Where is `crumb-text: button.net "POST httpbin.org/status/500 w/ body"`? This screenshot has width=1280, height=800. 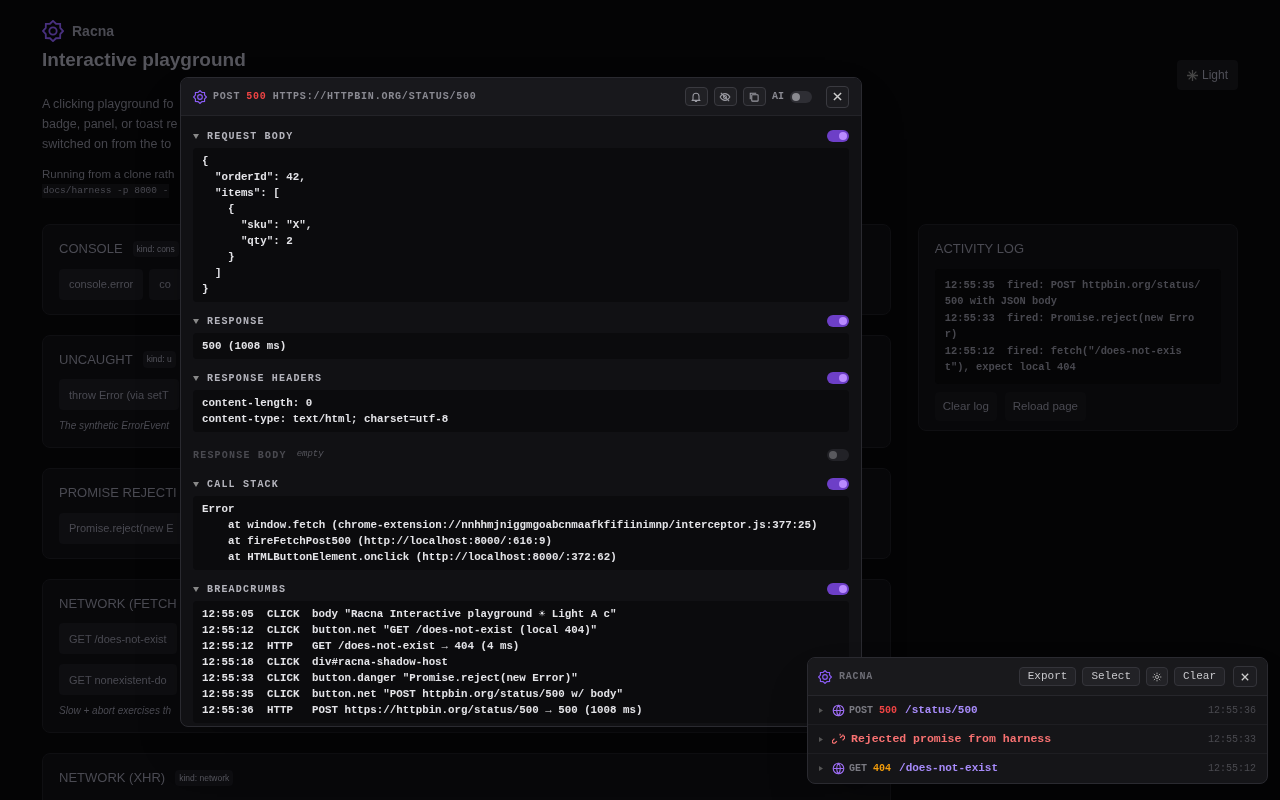
crumb-text: button.net "POST httpbin.org/status/500 w/ body" is located at coordinates (467, 694).